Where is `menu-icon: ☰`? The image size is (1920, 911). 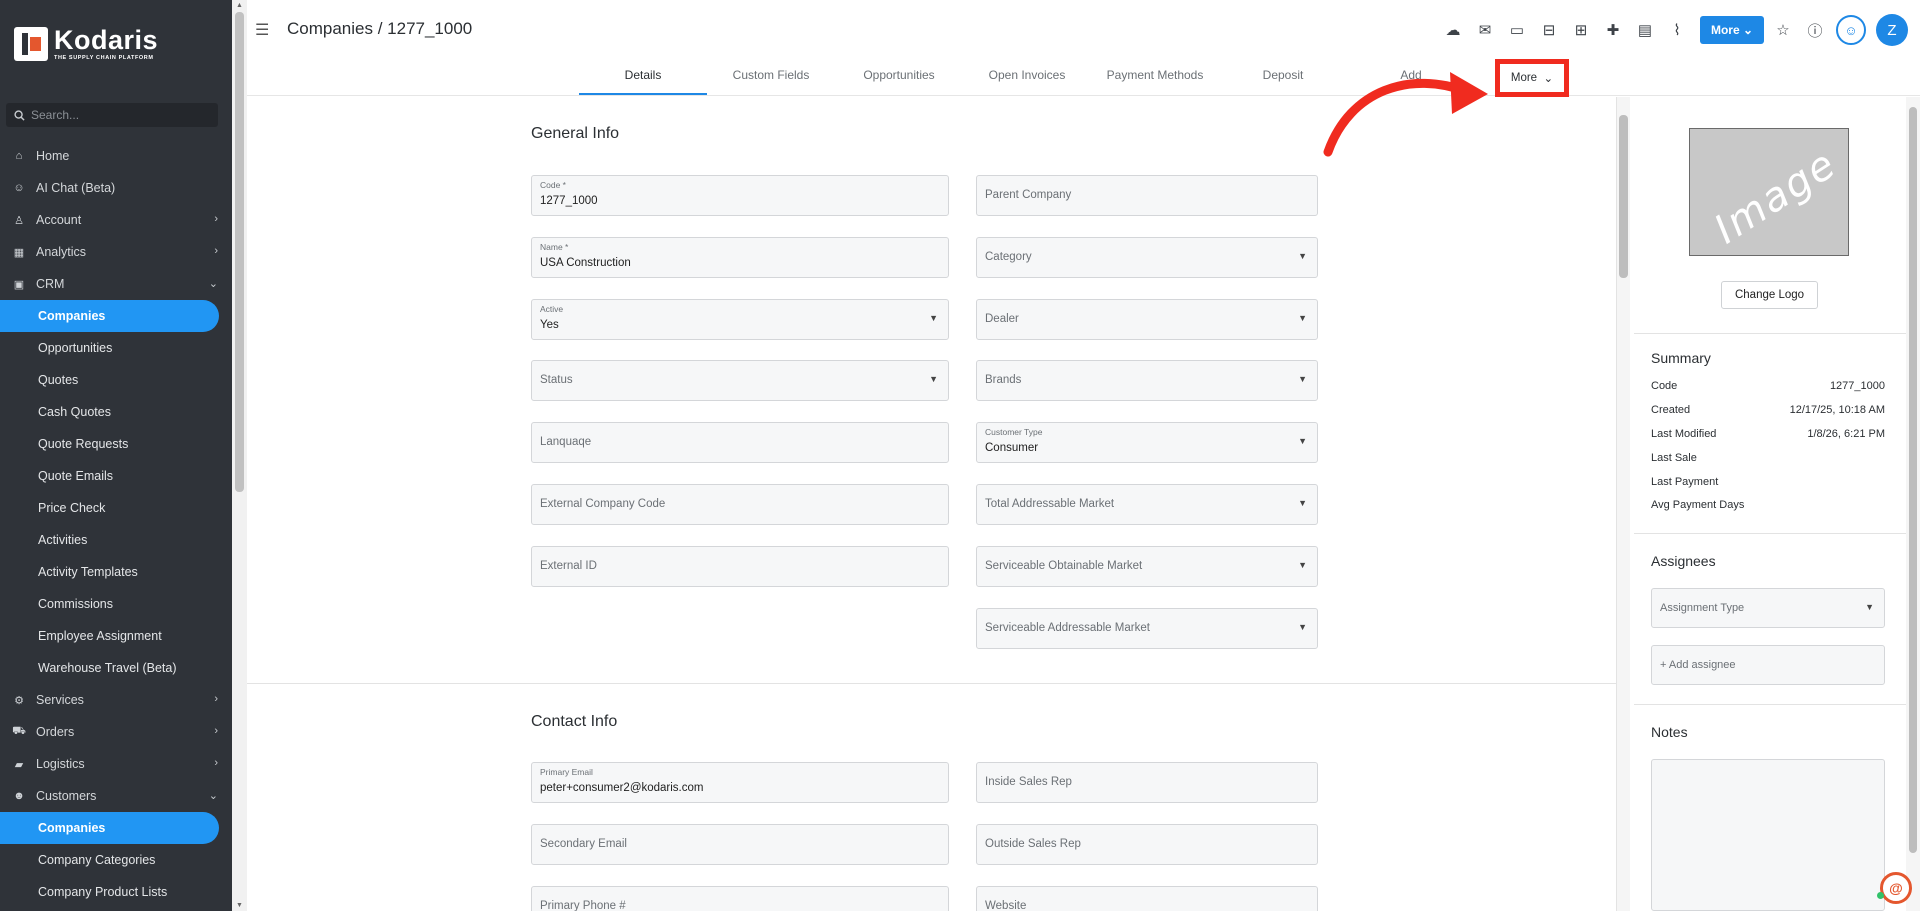
menu-icon: ☰ is located at coordinates (263, 30).